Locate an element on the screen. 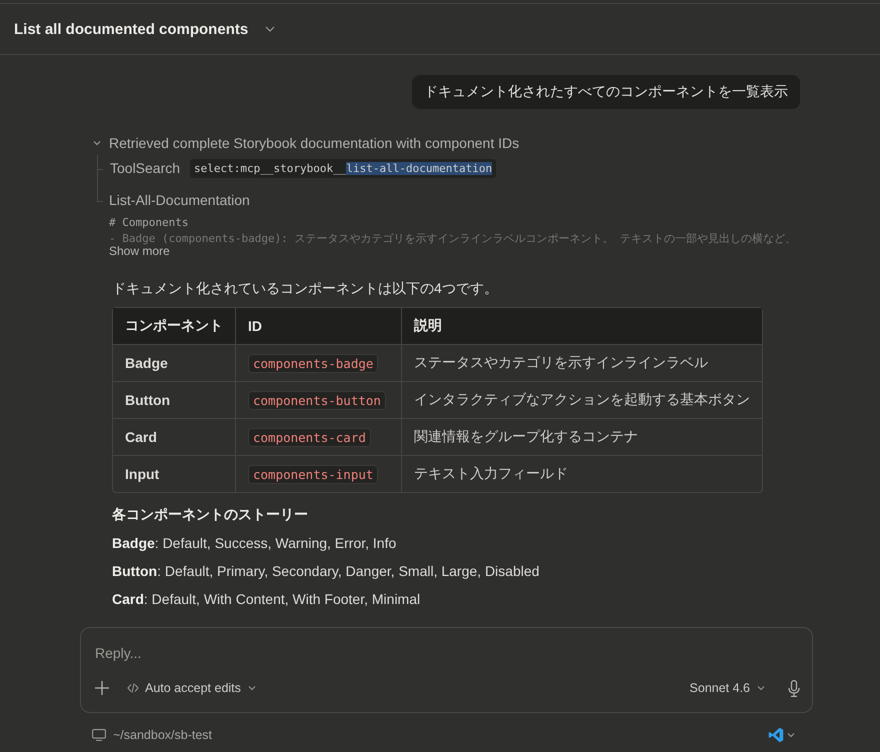  table-cell: Badge is located at coordinates (174, 362).